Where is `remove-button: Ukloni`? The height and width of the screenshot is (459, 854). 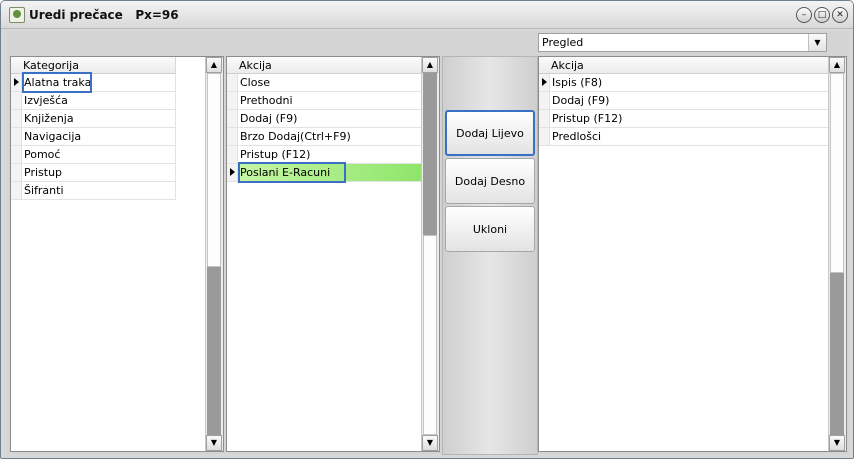
remove-button: Ukloni is located at coordinates (490, 229).